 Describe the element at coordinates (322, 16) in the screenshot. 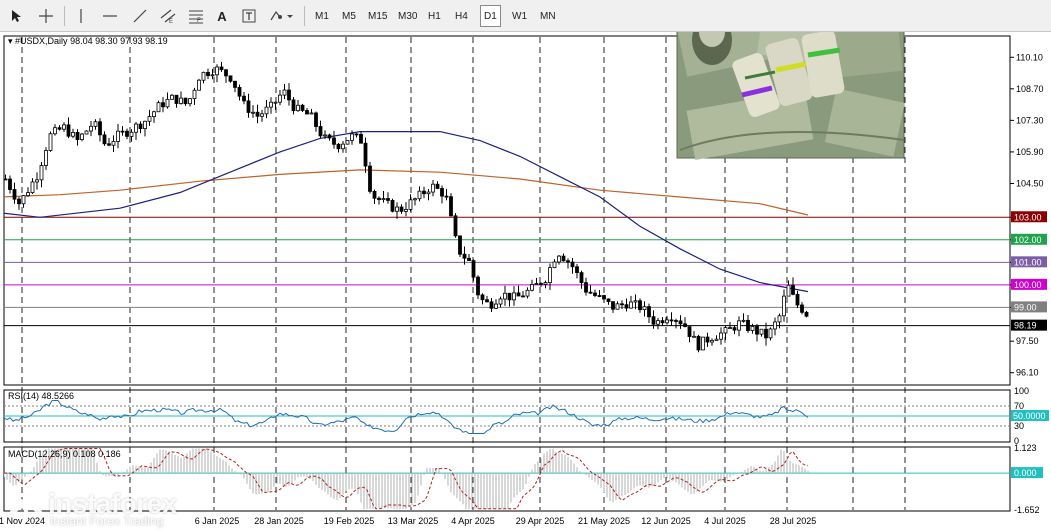

I see `timeframe-m1: M1` at that location.